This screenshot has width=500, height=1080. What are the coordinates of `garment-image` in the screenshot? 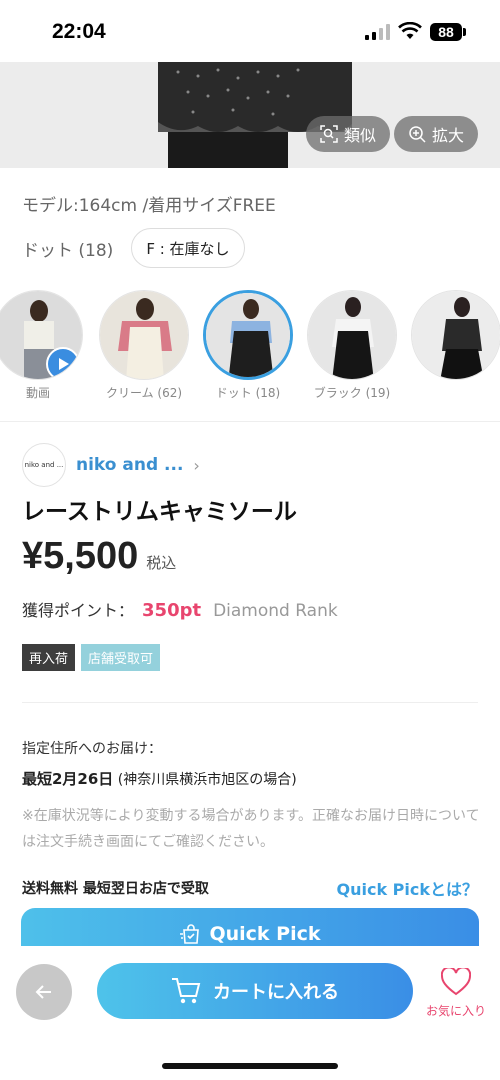 It's located at (255, 115).